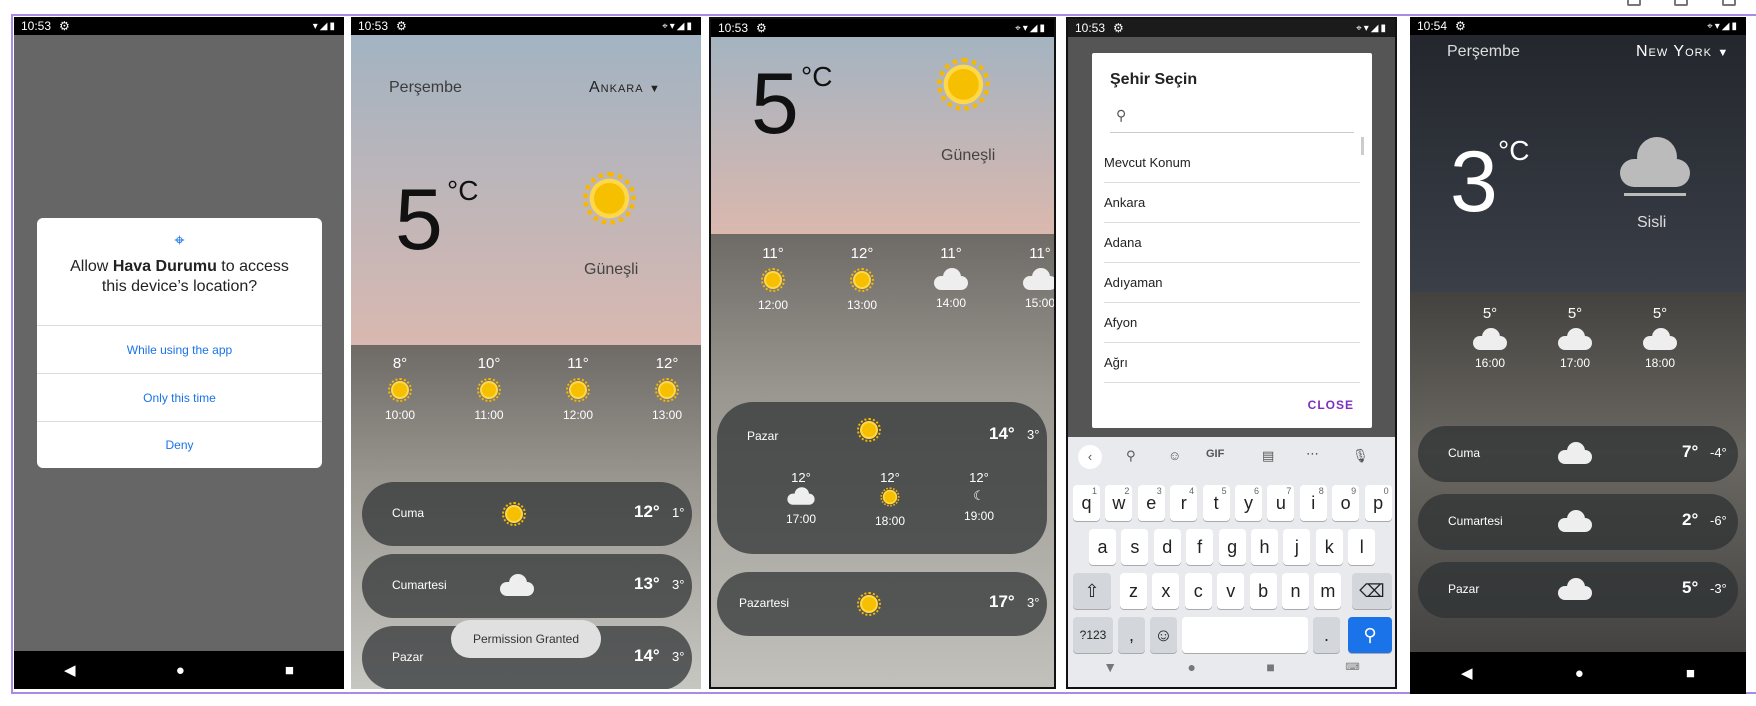 This screenshot has height=706, width=1756. I want to click on backspace-key: ⌫, so click(1372, 591).